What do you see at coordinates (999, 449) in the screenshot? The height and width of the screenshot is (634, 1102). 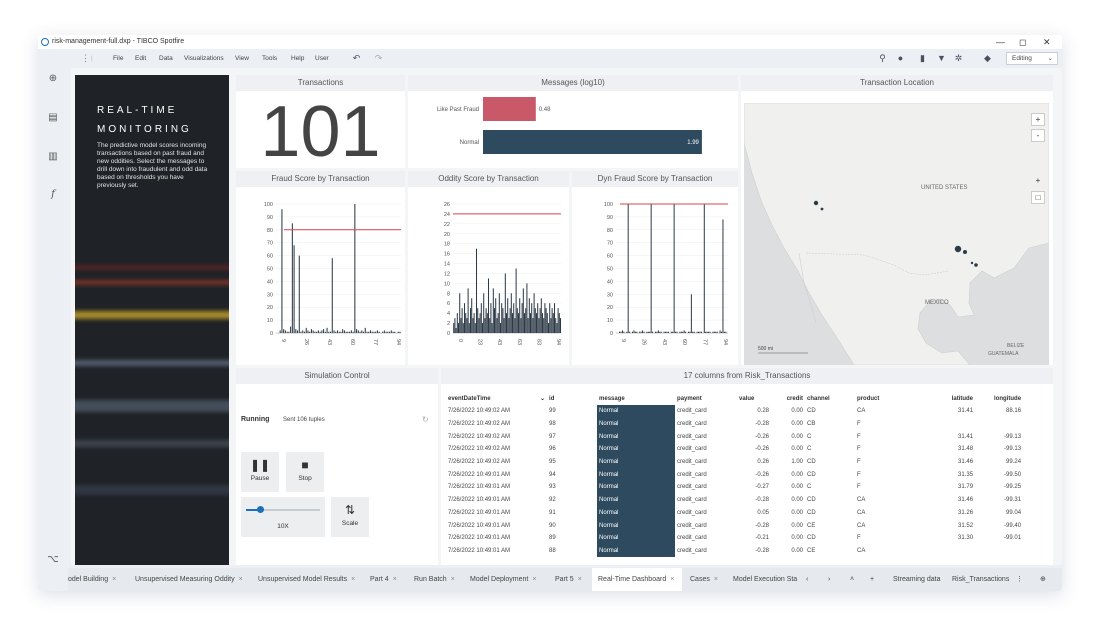 I see `table-cell-longitude: -99.13` at bounding box center [999, 449].